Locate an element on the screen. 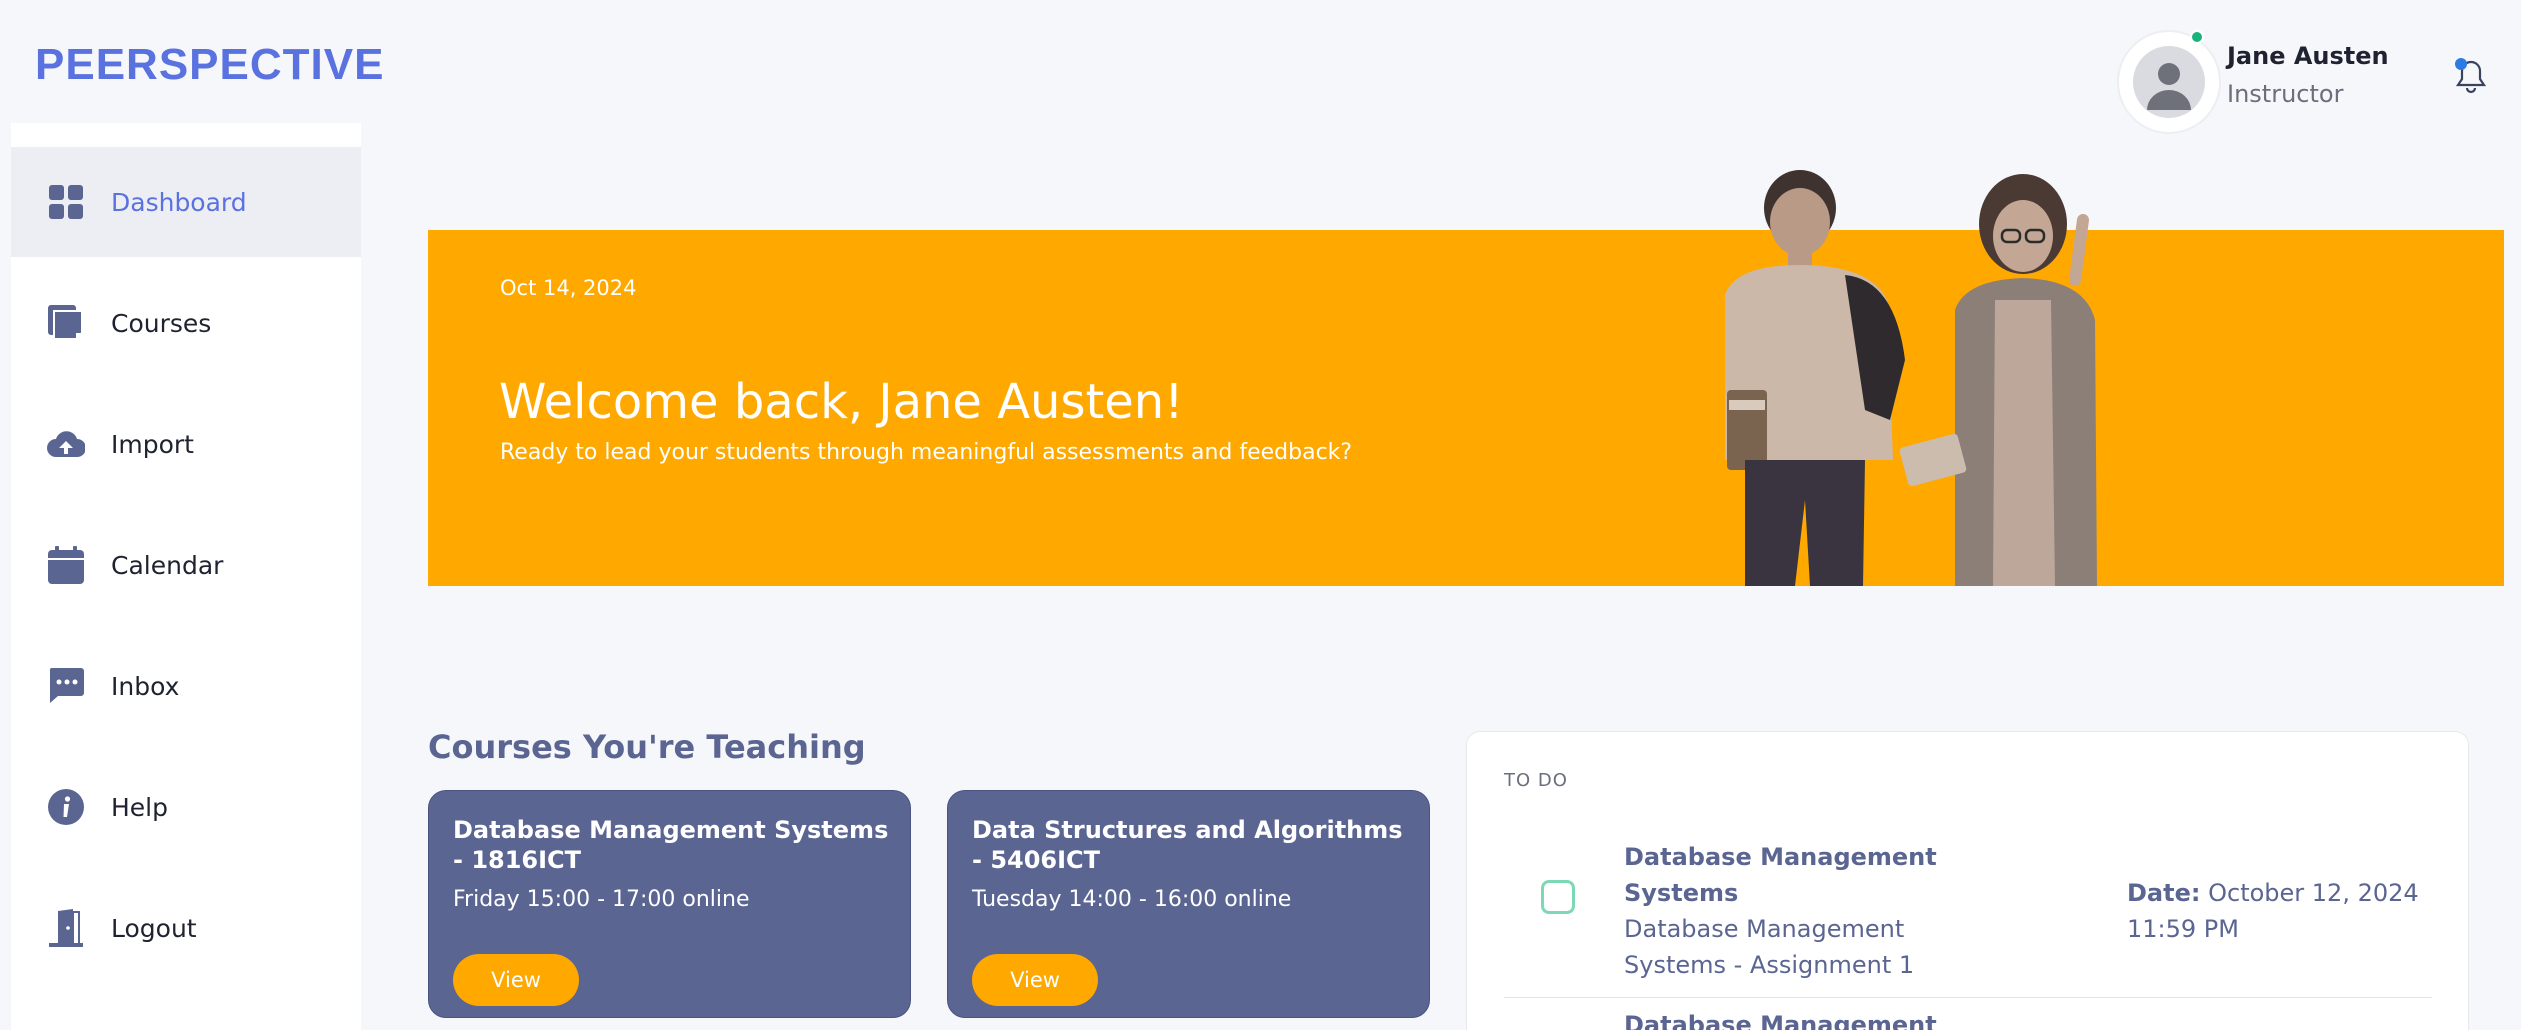 The image size is (2521, 1030). todo-item-title: Database Management Systems is located at coordinates (1784, 875).